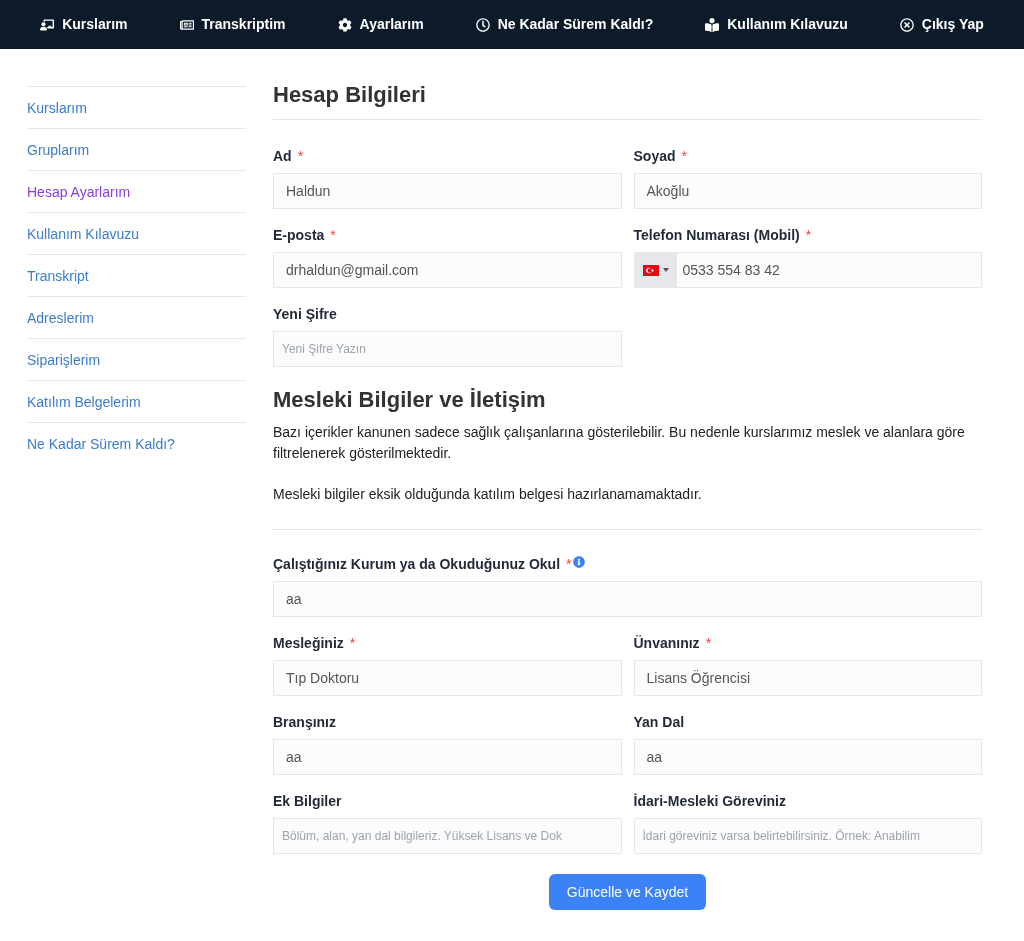  Describe the element at coordinates (136, 317) in the screenshot. I see `sidebar-item: Adreslerim` at that location.